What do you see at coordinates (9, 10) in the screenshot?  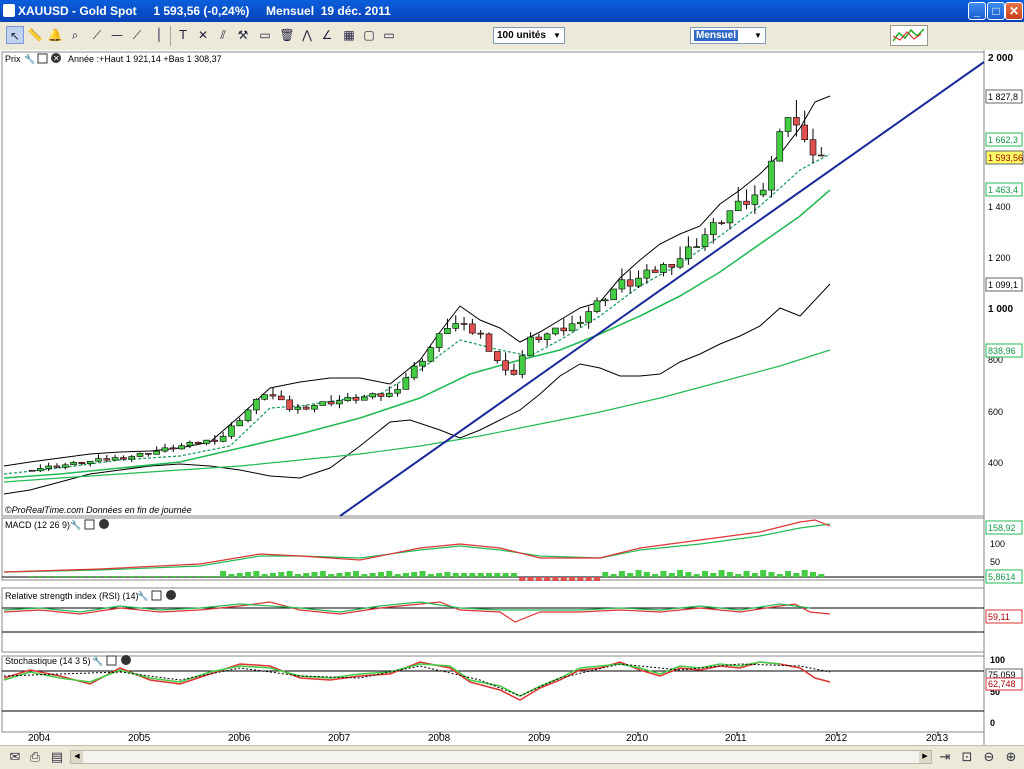 I see `app-icon` at bounding box center [9, 10].